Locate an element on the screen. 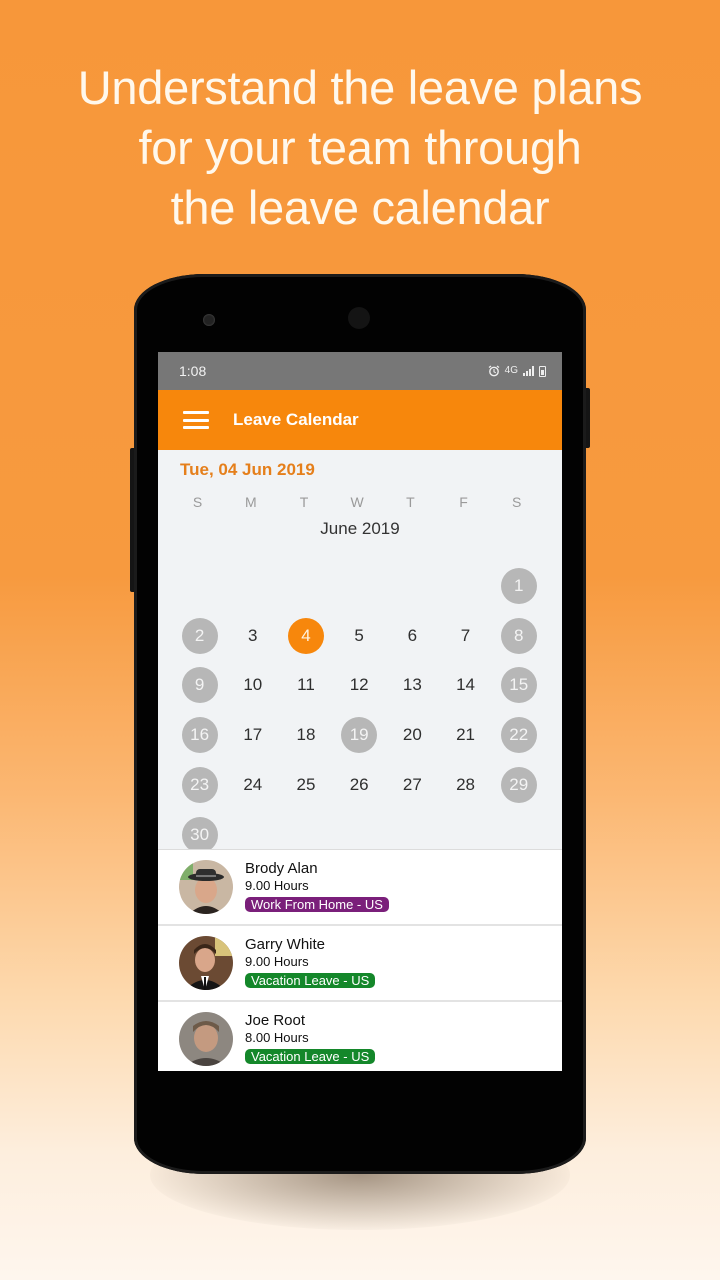 This screenshot has width=720, height=1280. employee-name: Joe Root is located at coordinates (275, 1020).